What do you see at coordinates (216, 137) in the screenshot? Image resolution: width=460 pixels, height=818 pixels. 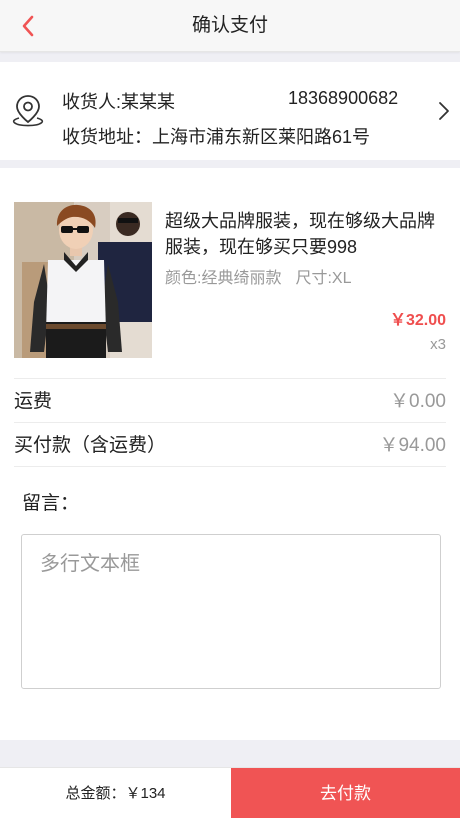 I see `shipping-address: 收货地址：上海市浦东新区莱阳路61号` at bounding box center [216, 137].